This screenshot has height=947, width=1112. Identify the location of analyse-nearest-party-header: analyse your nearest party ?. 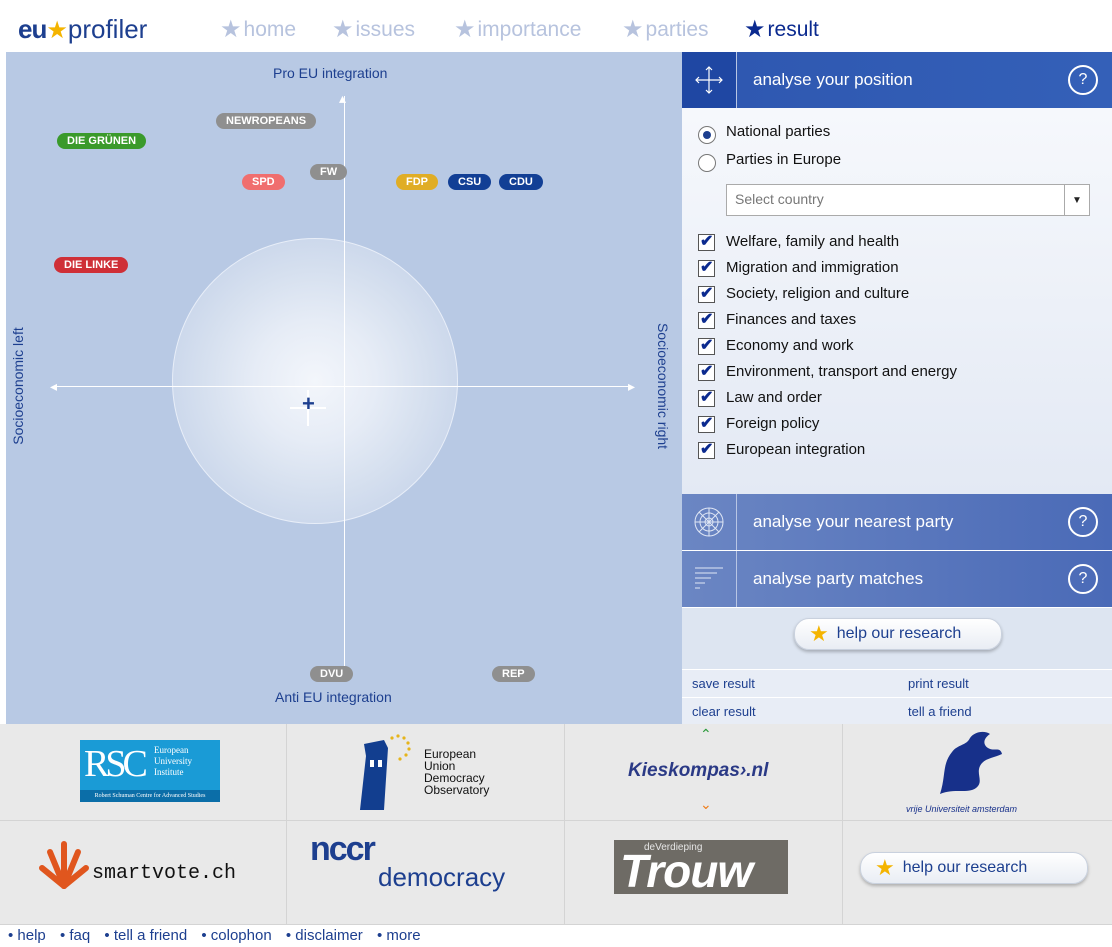
(897, 522).